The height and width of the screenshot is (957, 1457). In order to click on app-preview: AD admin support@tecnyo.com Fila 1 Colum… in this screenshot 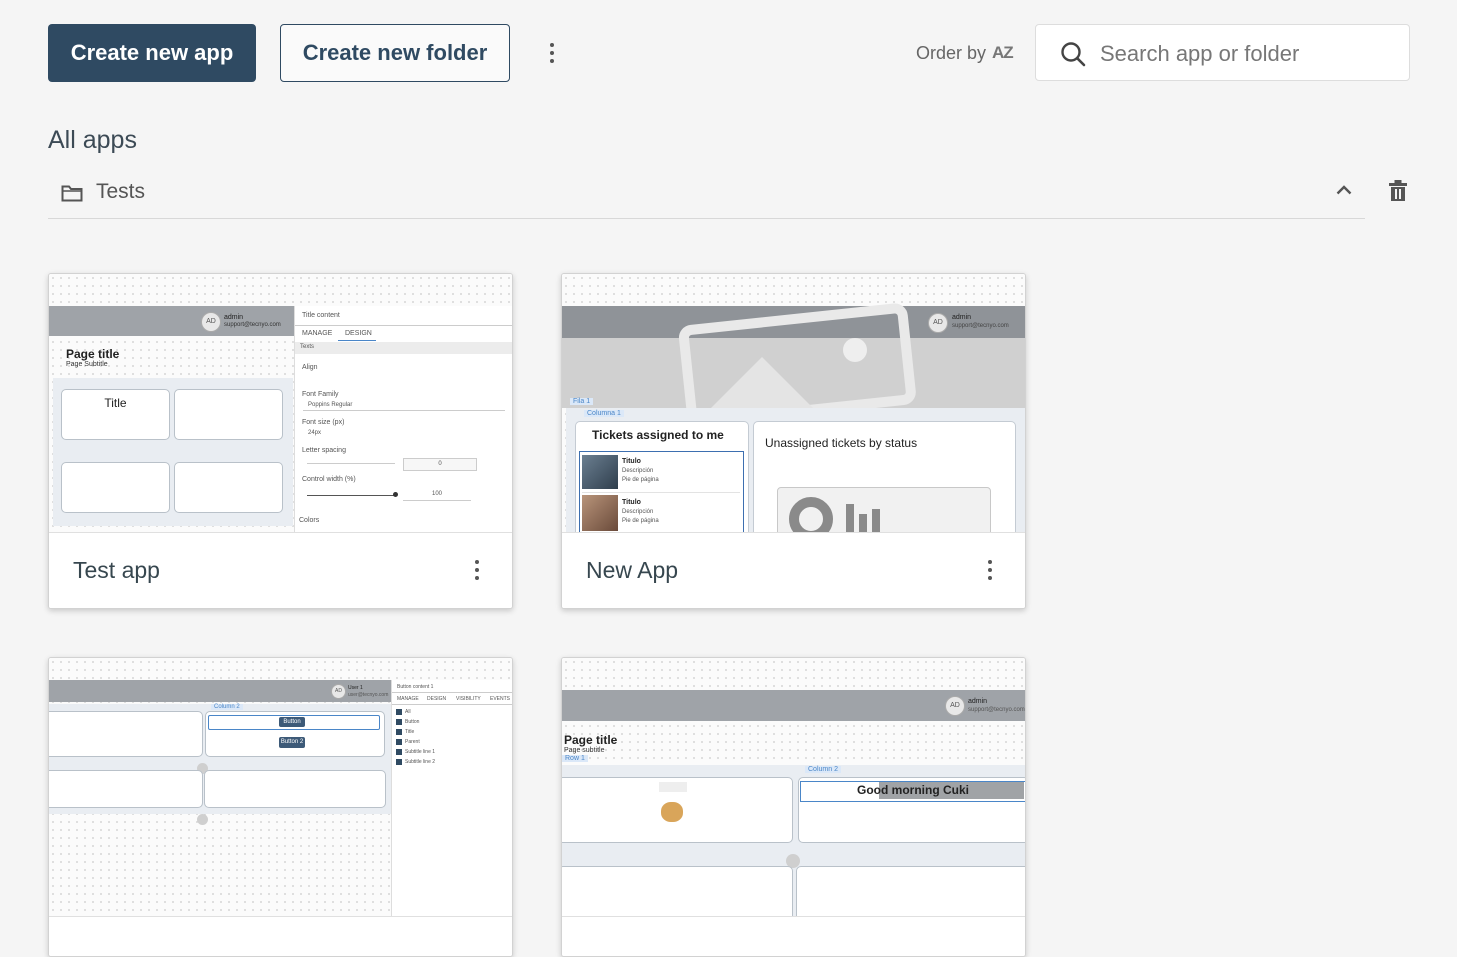, I will do `click(793, 403)`.